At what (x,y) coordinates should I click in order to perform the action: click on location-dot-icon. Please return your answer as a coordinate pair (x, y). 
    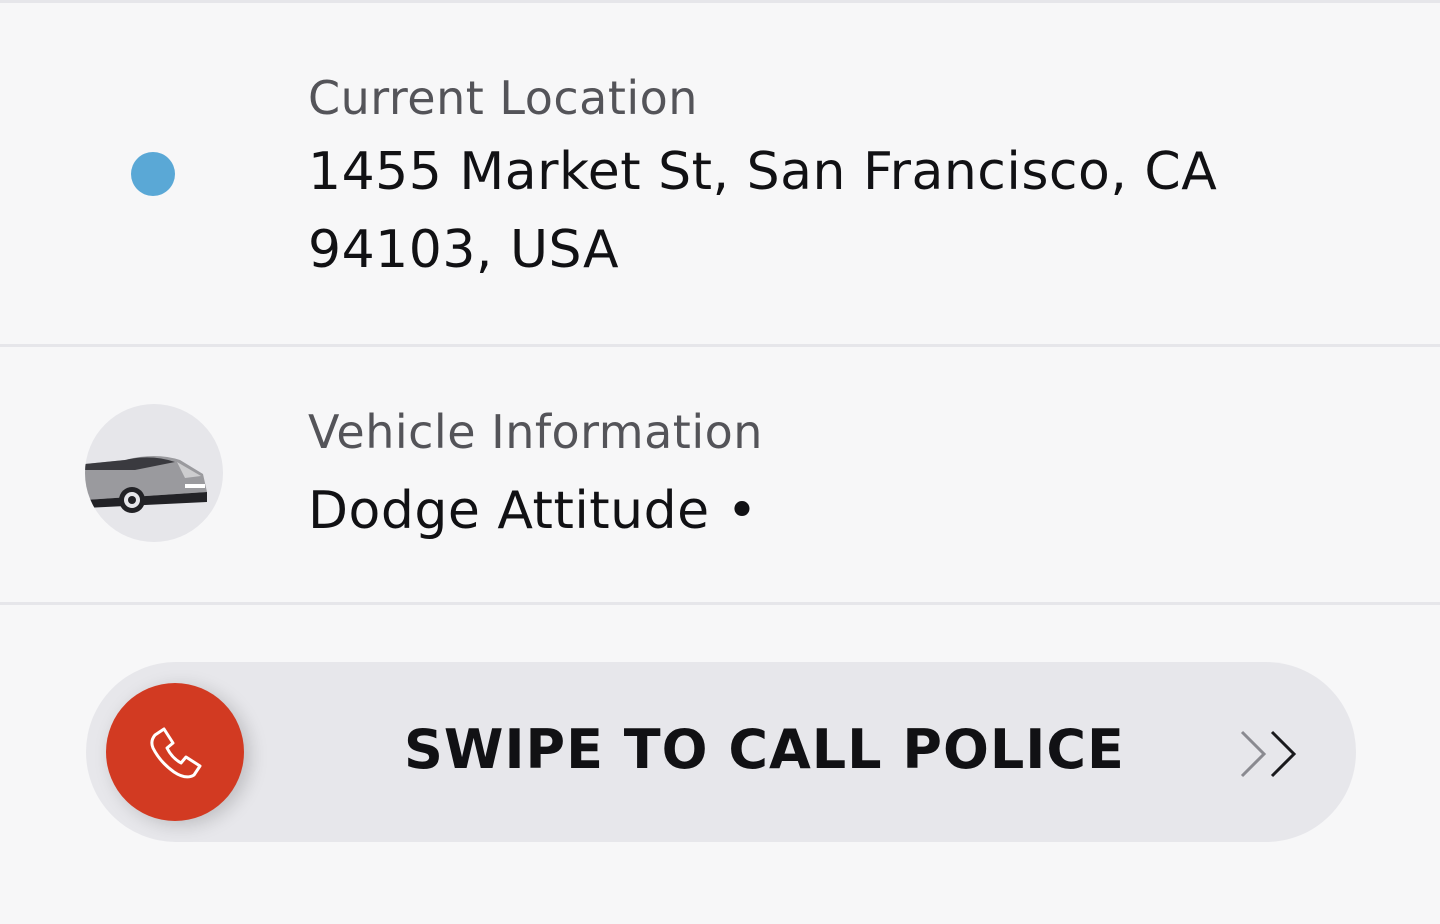
    Looking at the image, I should click on (153, 174).